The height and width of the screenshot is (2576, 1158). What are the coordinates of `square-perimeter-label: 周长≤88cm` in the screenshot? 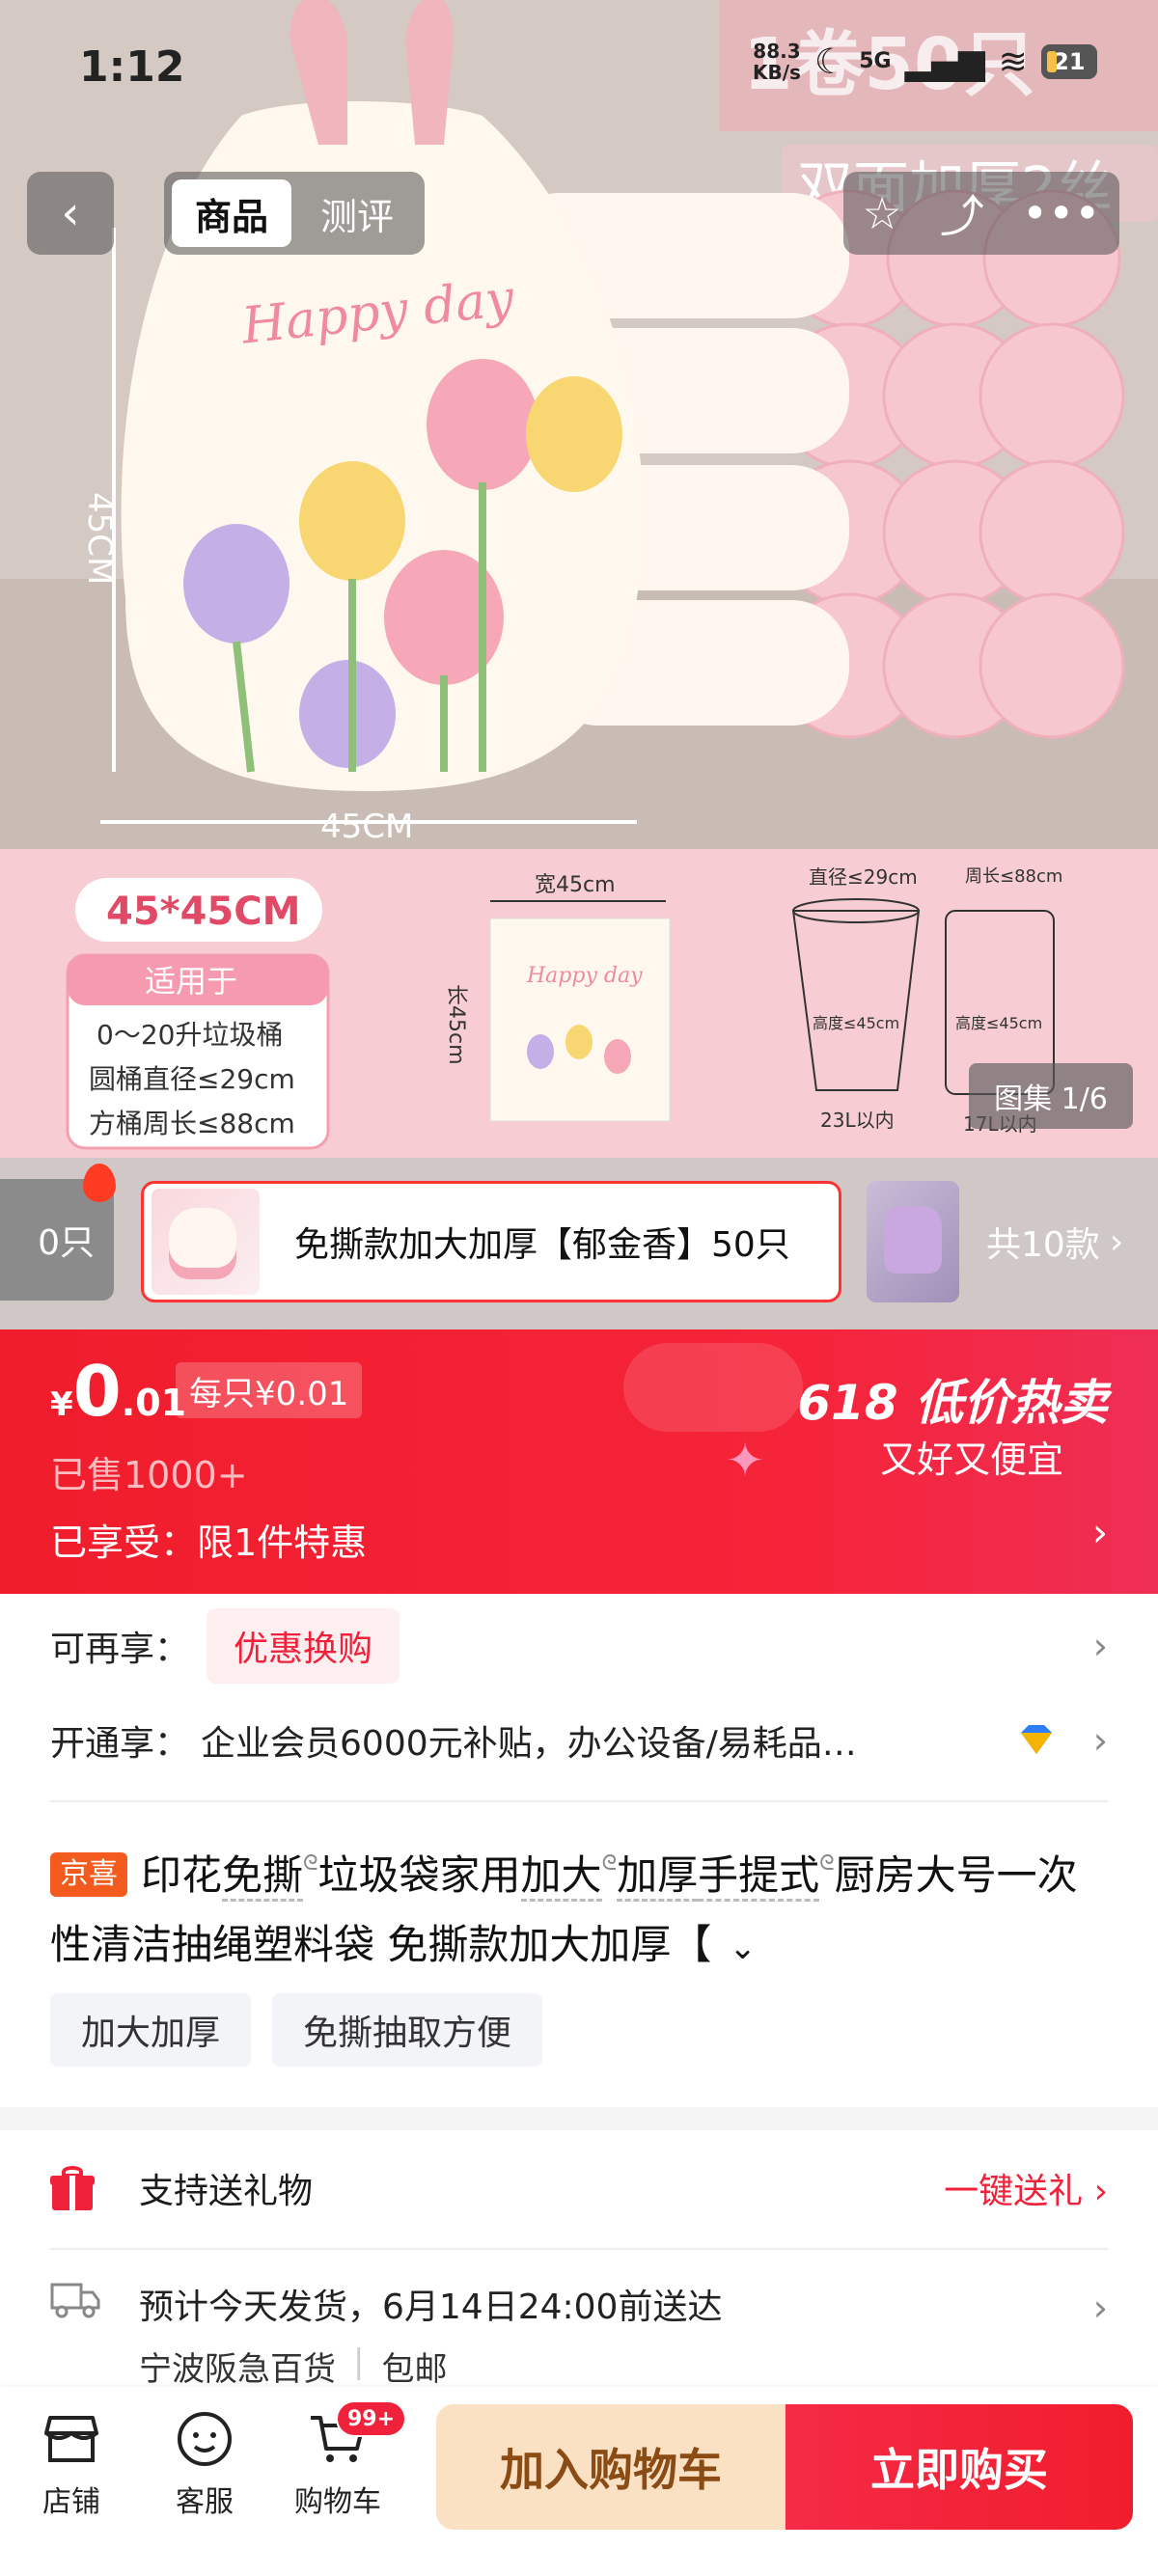 It's located at (1013, 876).